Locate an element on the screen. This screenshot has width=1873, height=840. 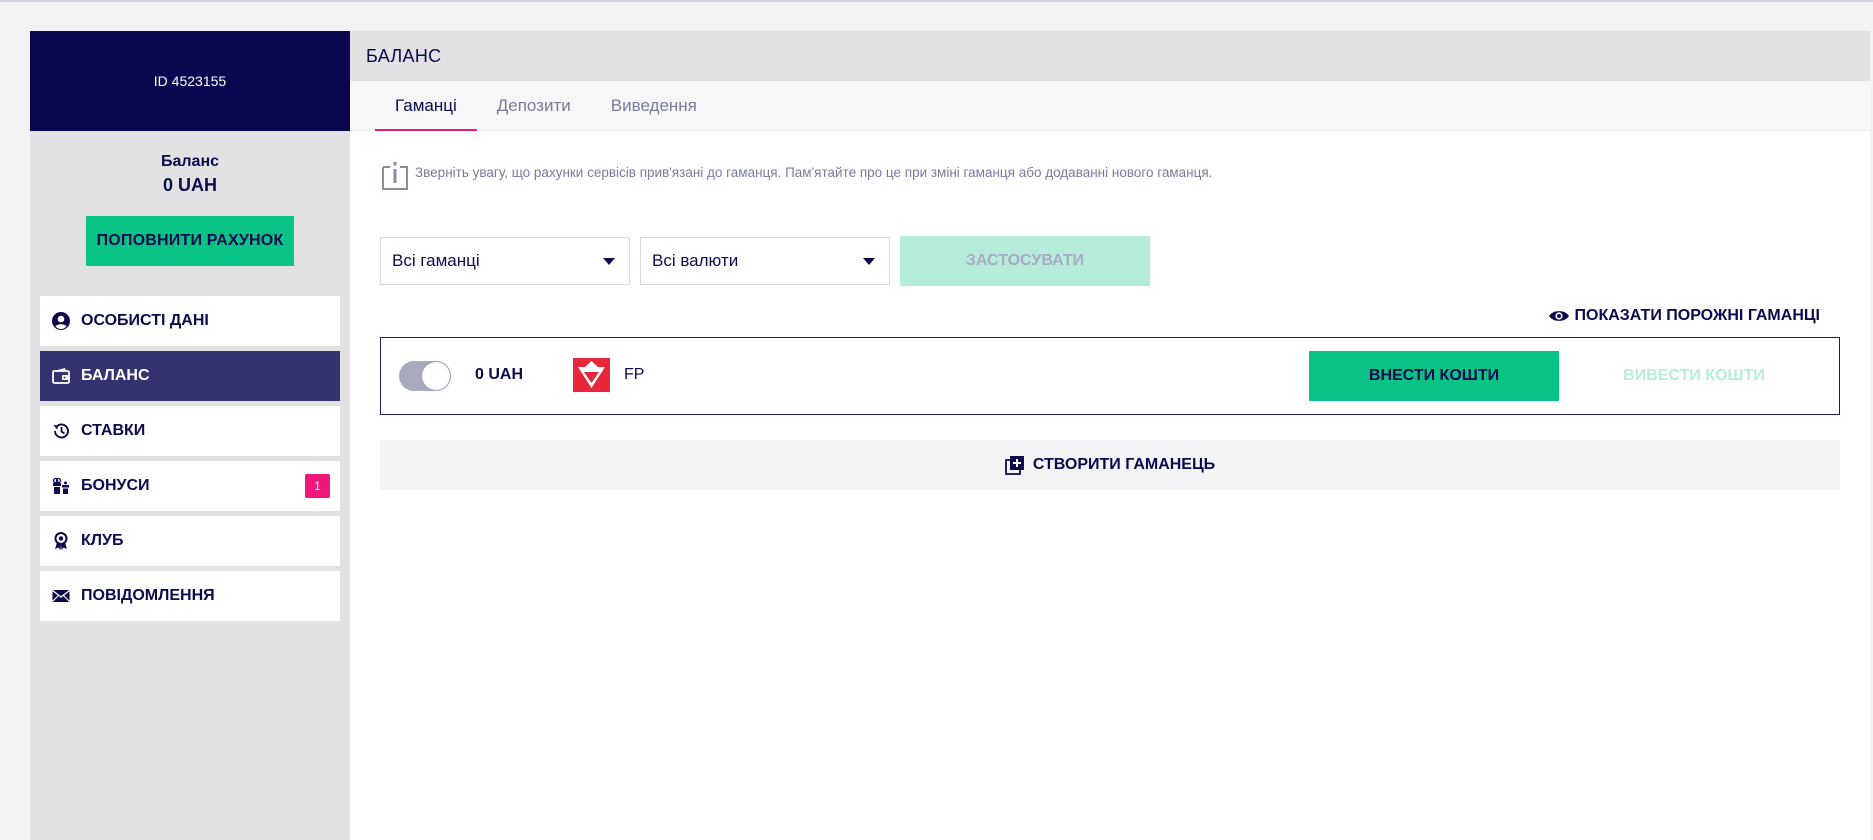
user-id: ID 4523155 is located at coordinates (190, 81).